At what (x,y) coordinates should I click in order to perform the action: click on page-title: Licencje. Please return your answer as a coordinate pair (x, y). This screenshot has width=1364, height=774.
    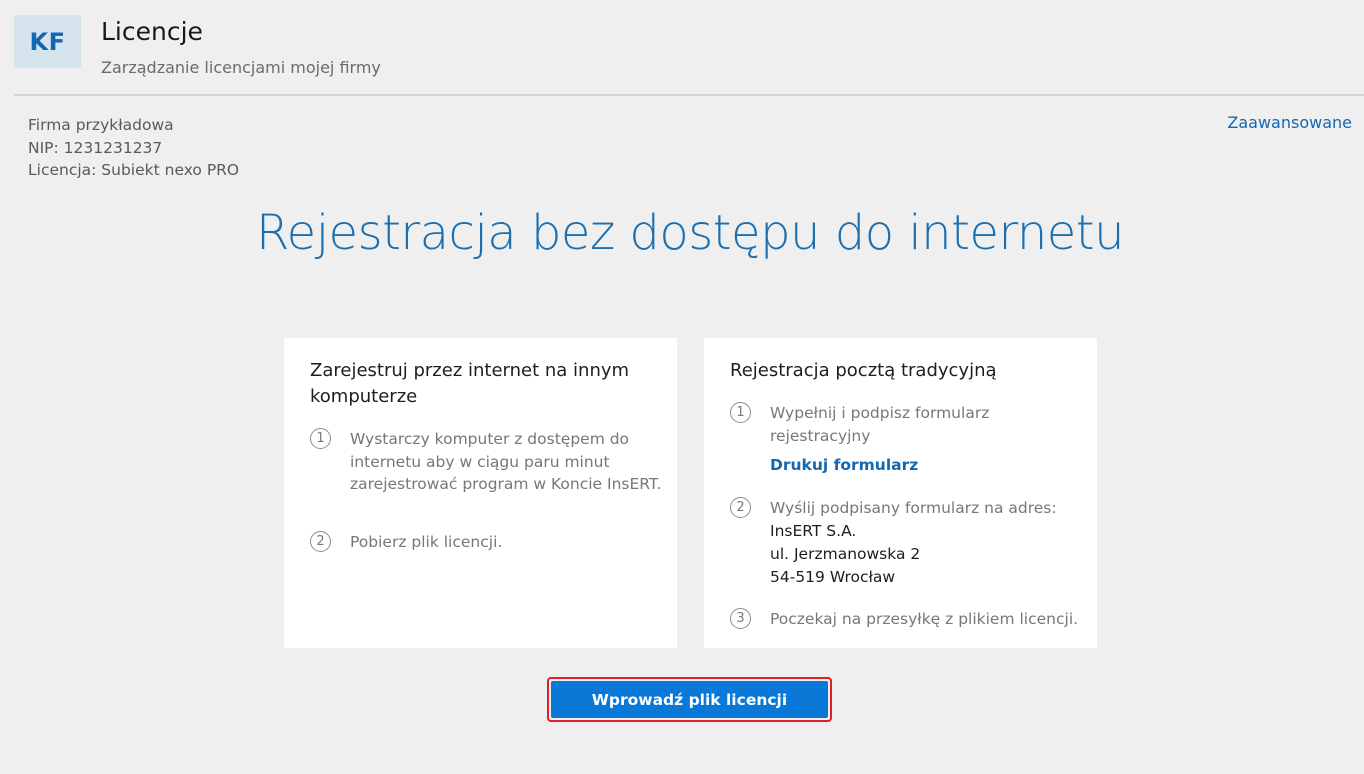
    Looking at the image, I should click on (152, 31).